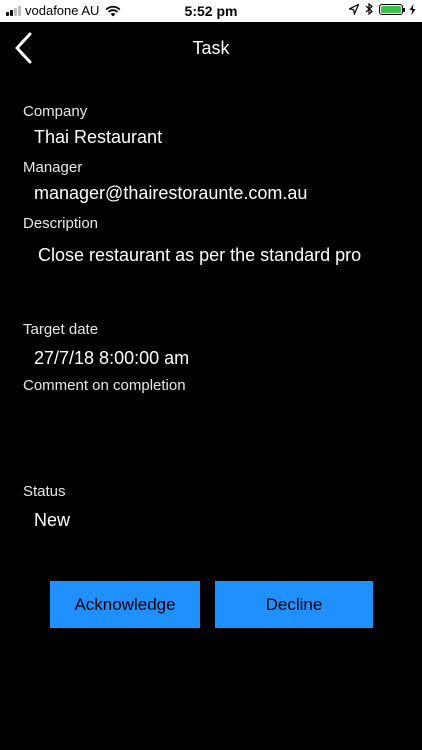  Describe the element at coordinates (98, 137) in the screenshot. I see `company-value: Thai Restaurant` at that location.